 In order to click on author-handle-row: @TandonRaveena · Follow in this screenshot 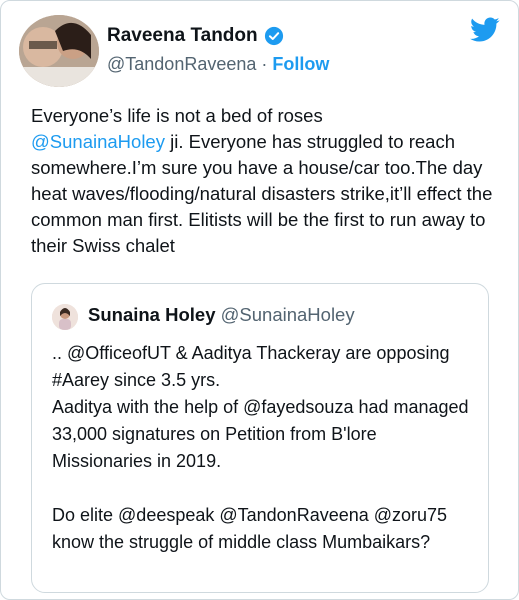, I will do `click(218, 64)`.